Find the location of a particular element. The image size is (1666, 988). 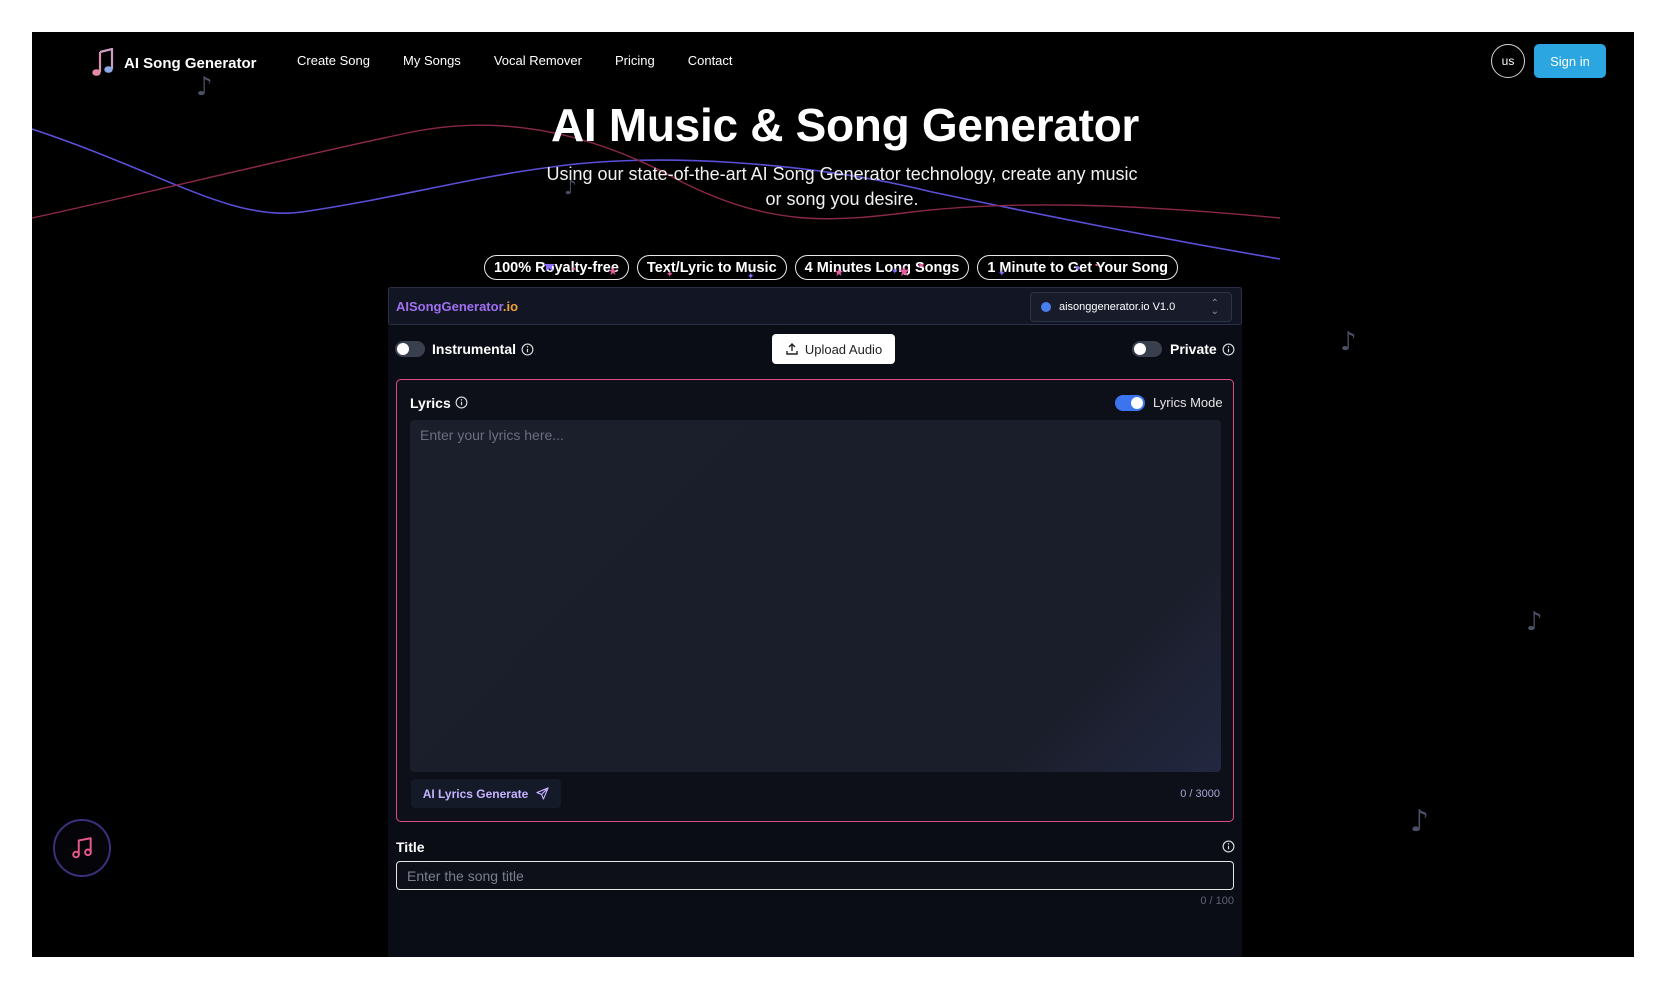

nav-my-songs: My Songs is located at coordinates (432, 60).